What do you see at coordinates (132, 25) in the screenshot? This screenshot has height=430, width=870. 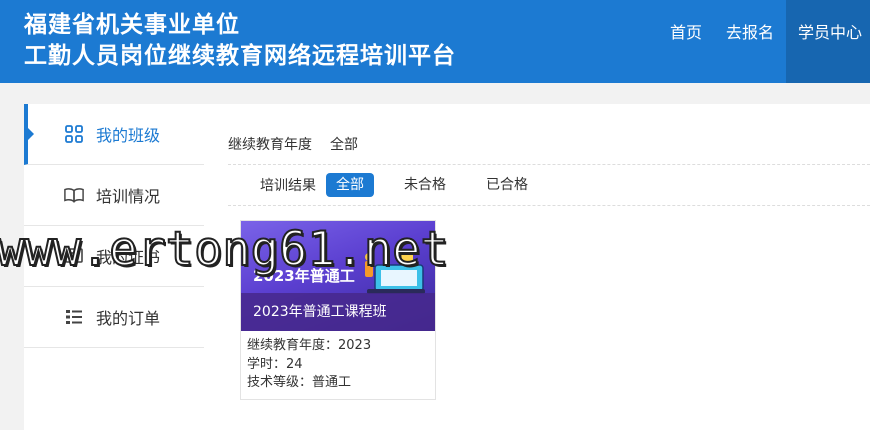 I see `site-title-line1: 福建省机关事业单位` at bounding box center [132, 25].